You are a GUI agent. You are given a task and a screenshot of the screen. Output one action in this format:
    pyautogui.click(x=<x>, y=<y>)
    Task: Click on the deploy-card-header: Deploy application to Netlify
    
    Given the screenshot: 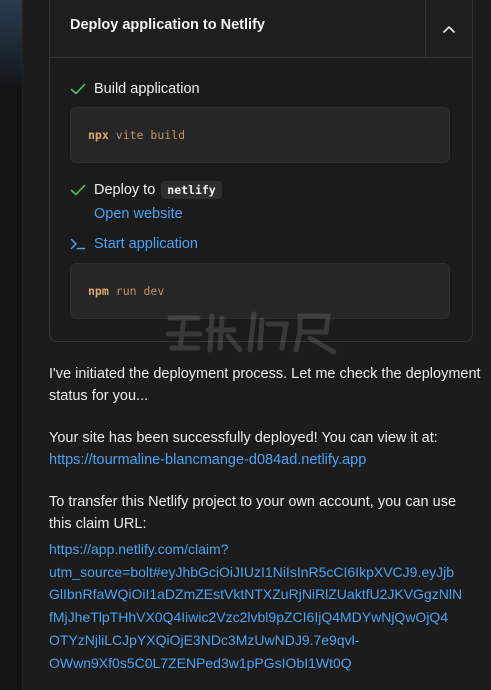 What is the action you would take?
    pyautogui.click(x=261, y=29)
    